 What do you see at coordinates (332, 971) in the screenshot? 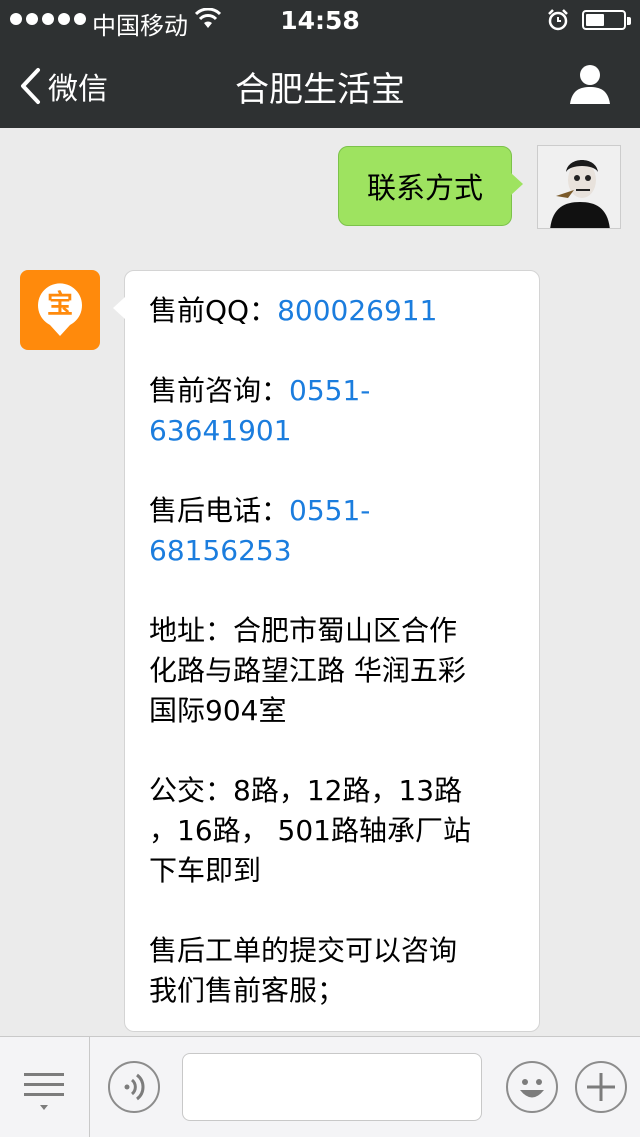
I see `ticket-paragraph: 售后工单的提交可以咨询 我们售前客服；` at bounding box center [332, 971].